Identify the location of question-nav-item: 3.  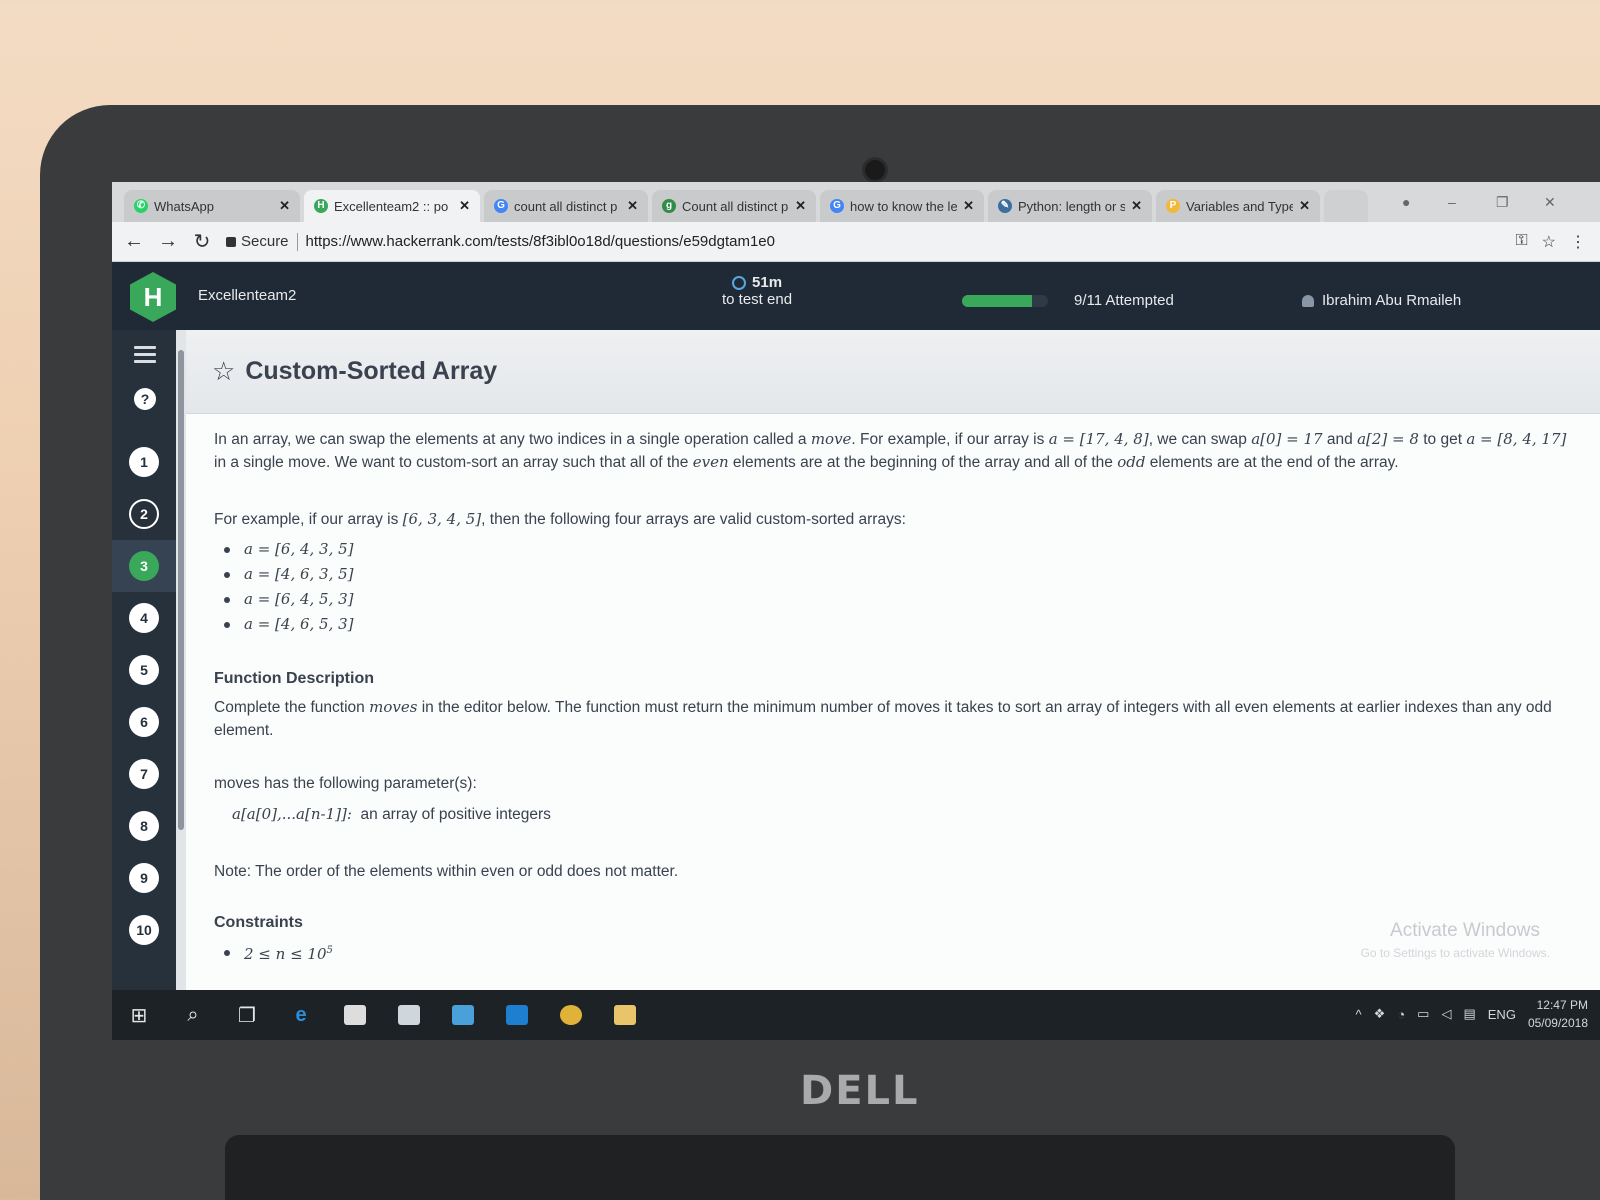
(144, 566).